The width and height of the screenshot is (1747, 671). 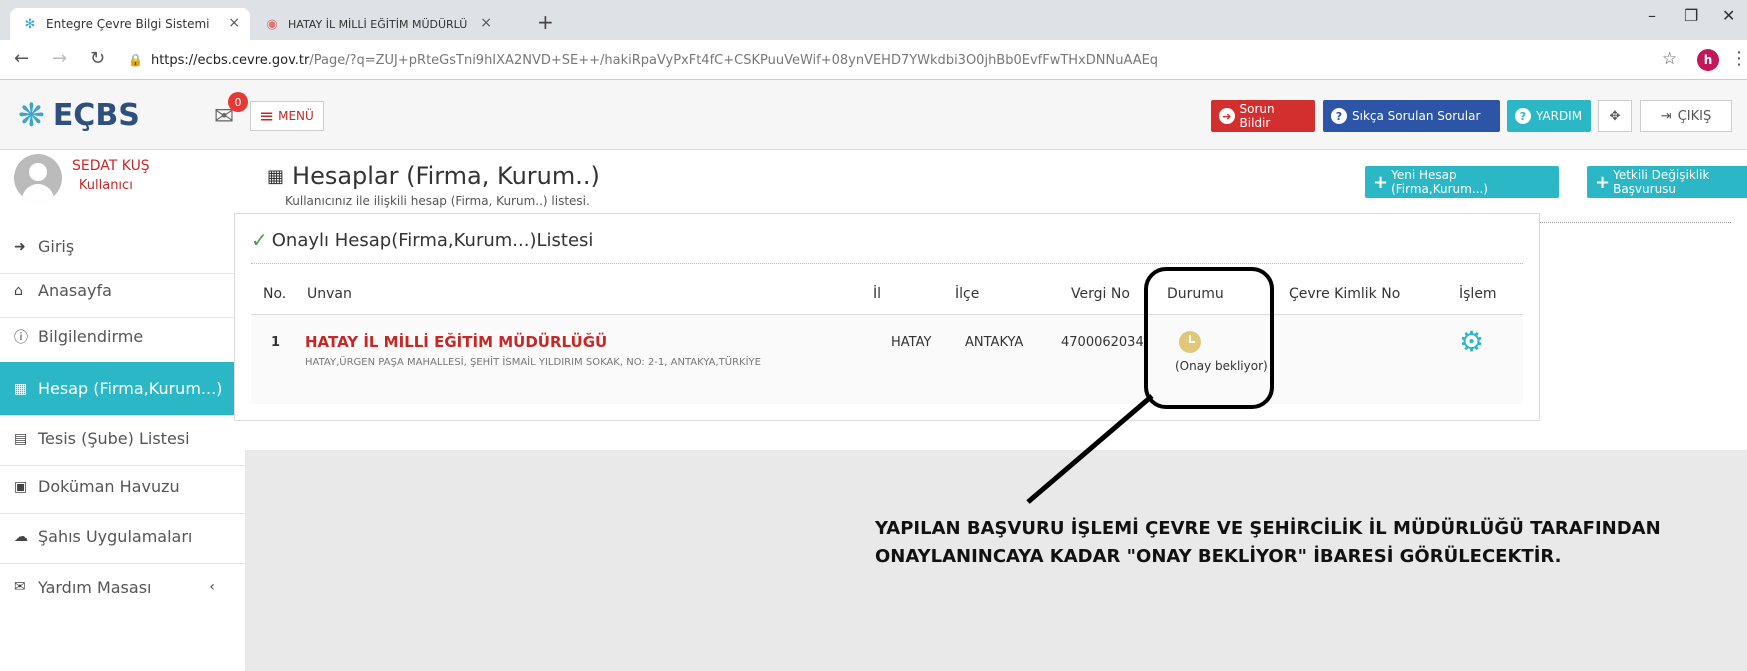 What do you see at coordinates (1090, 449) in the screenshot?
I see `annotation-pointer-line` at bounding box center [1090, 449].